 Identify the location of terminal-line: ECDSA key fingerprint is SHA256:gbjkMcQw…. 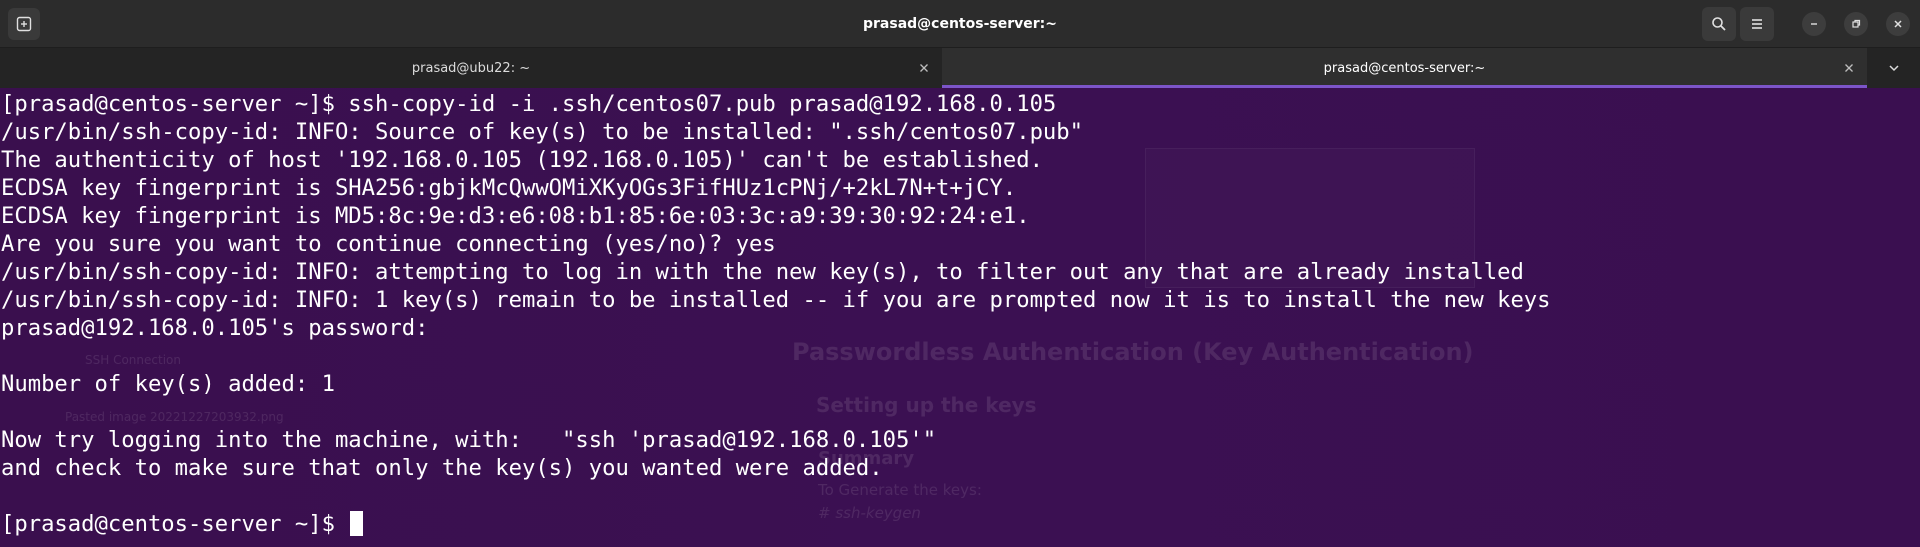
(509, 188).